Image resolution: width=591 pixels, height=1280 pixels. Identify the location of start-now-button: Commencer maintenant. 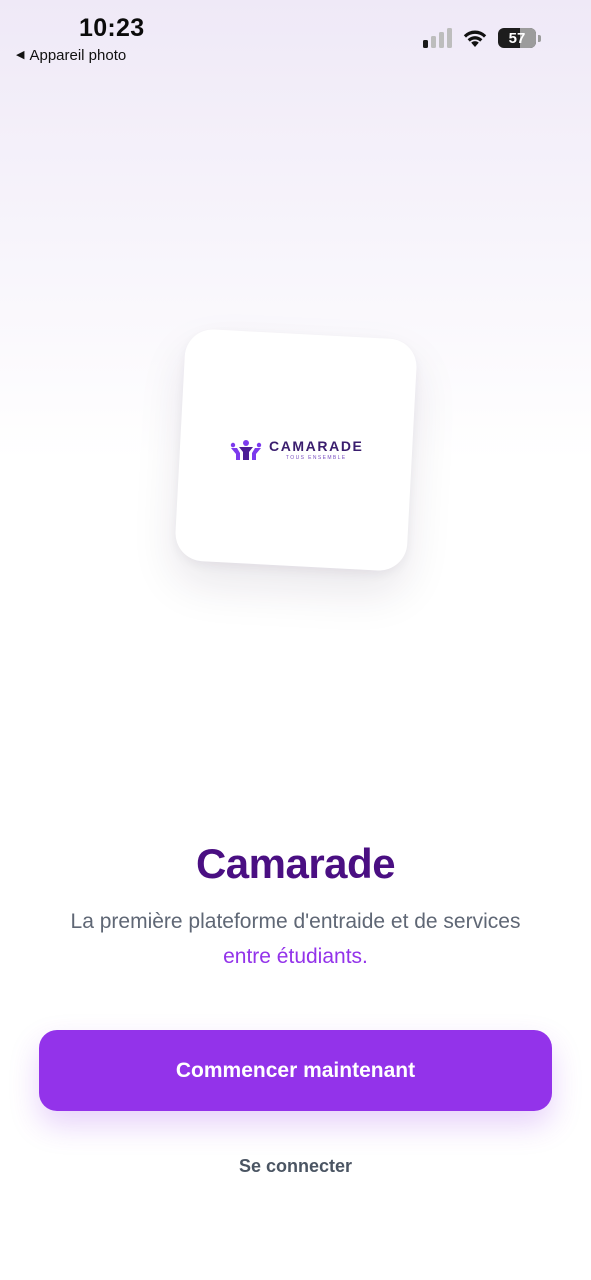
(295, 1070).